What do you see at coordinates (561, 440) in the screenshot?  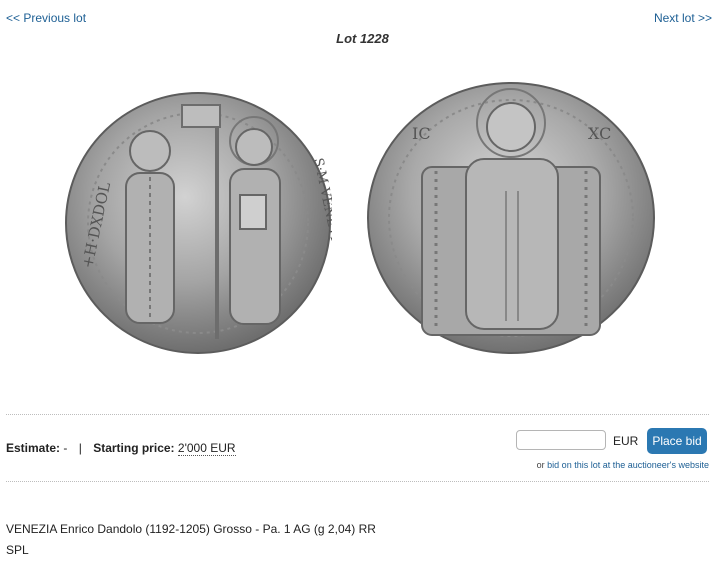 I see `bid-amount-input` at bounding box center [561, 440].